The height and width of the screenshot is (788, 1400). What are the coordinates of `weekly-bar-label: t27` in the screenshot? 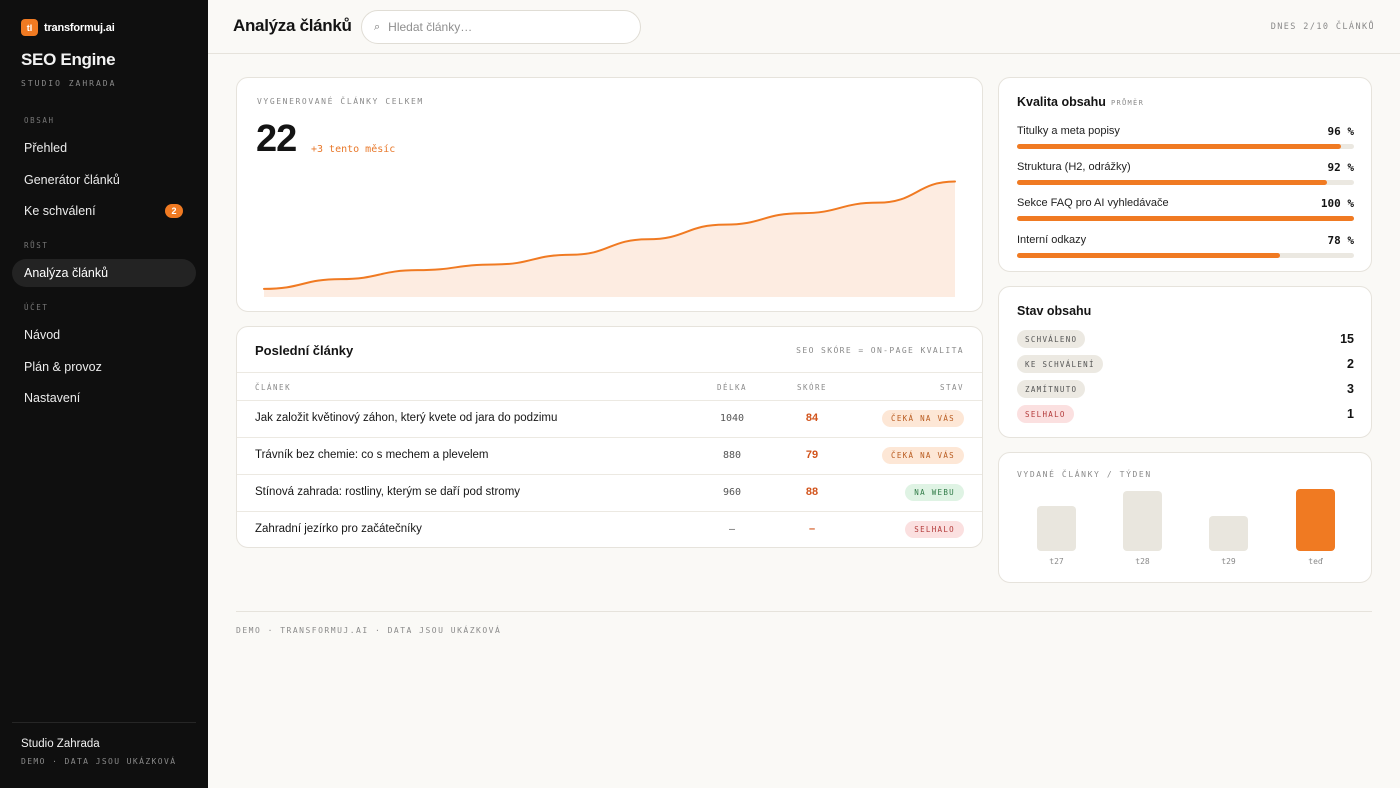 It's located at (1056, 561).